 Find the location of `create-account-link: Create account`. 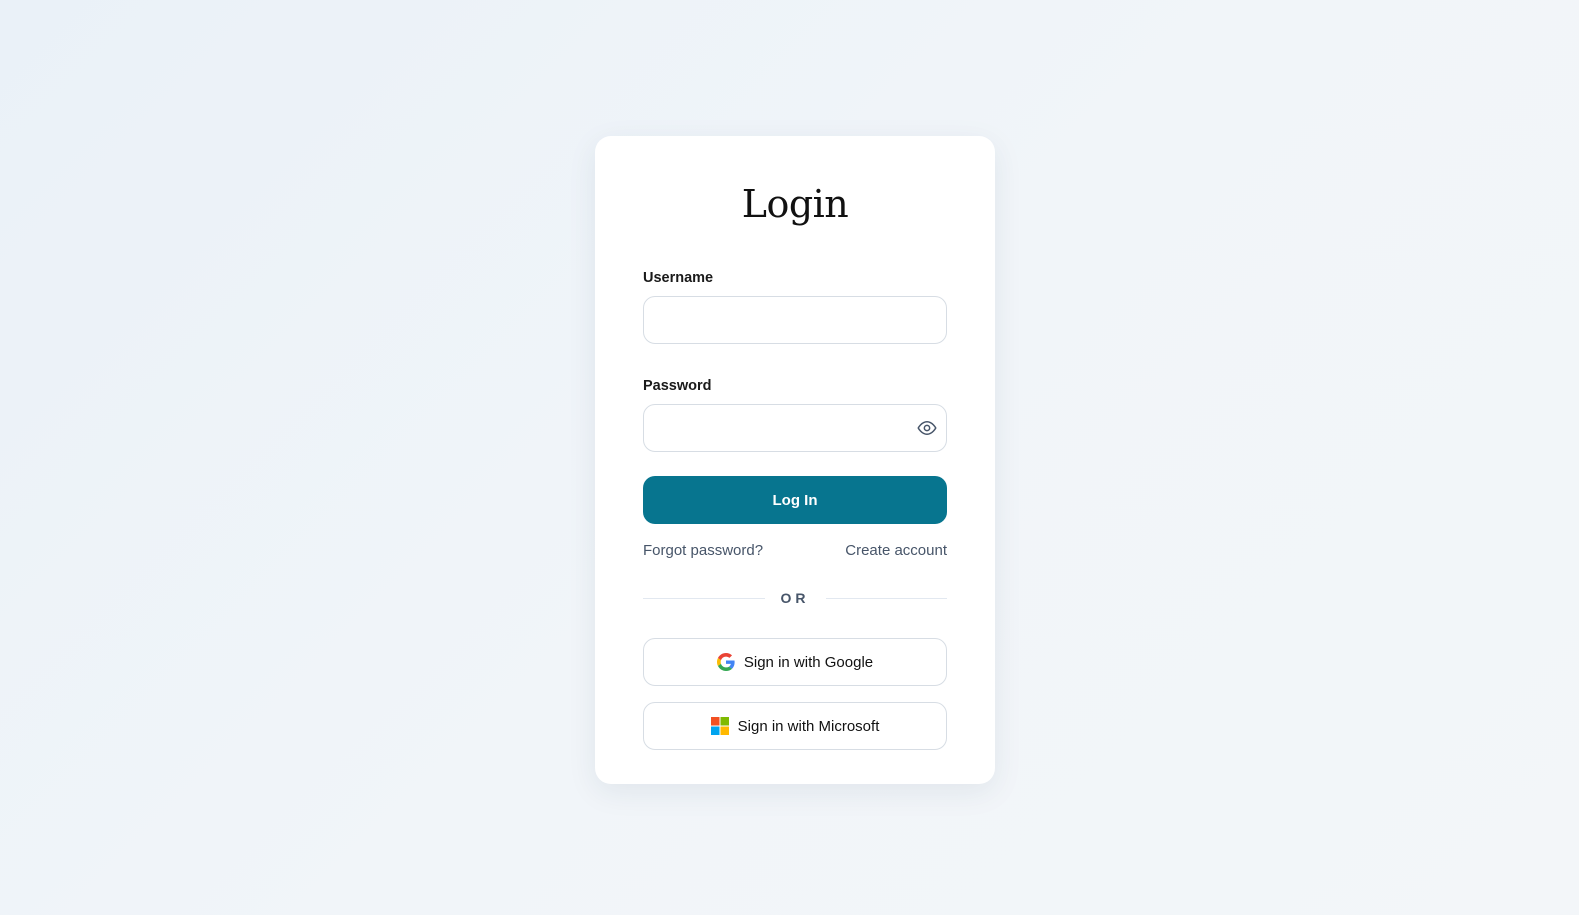

create-account-link: Create account is located at coordinates (896, 551).